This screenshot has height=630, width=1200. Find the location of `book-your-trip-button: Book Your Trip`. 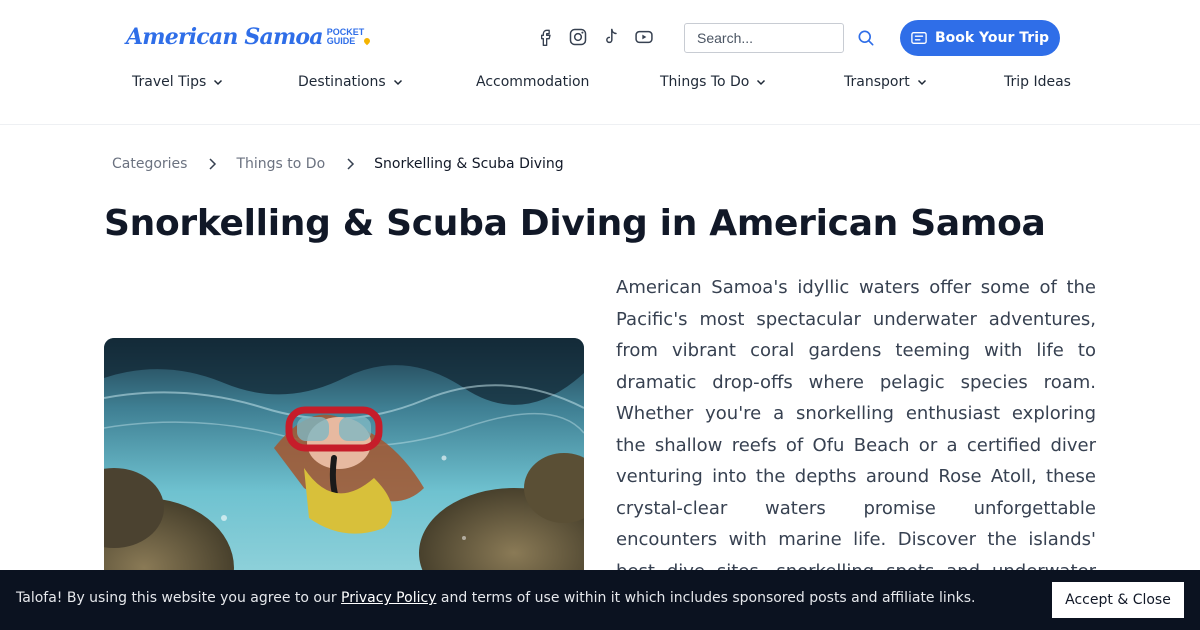

book-your-trip-button: Book Your Trip is located at coordinates (980, 38).